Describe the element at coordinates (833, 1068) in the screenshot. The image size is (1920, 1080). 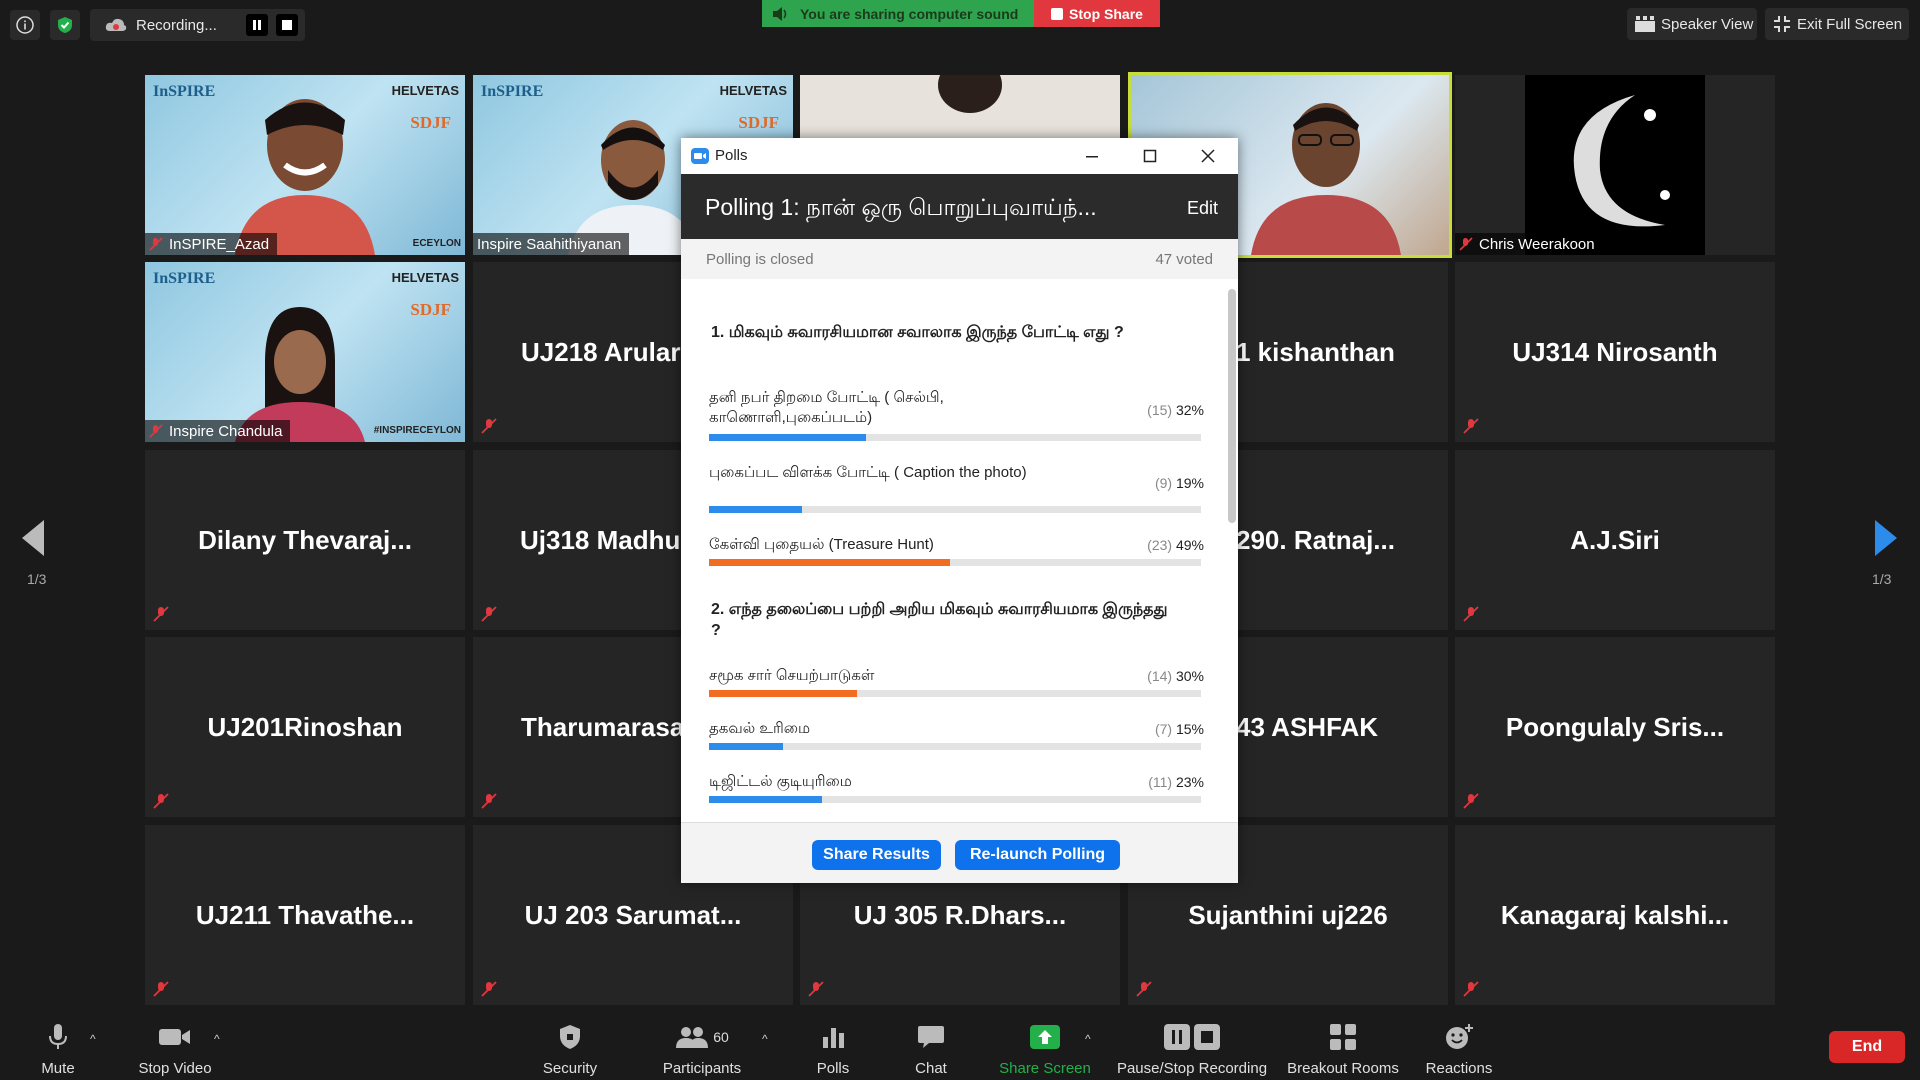
I see `polls-label: Polls` at that location.